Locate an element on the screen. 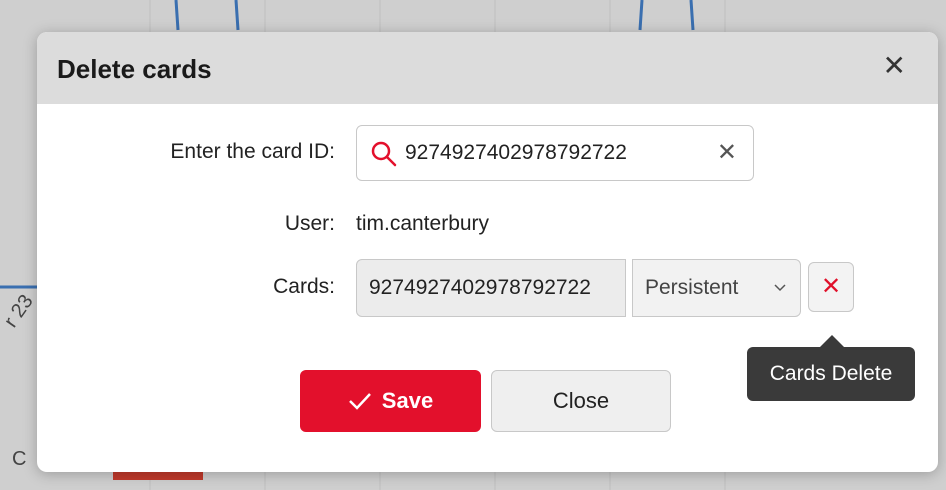  delete-tooltip: Cards Delete is located at coordinates (831, 374).